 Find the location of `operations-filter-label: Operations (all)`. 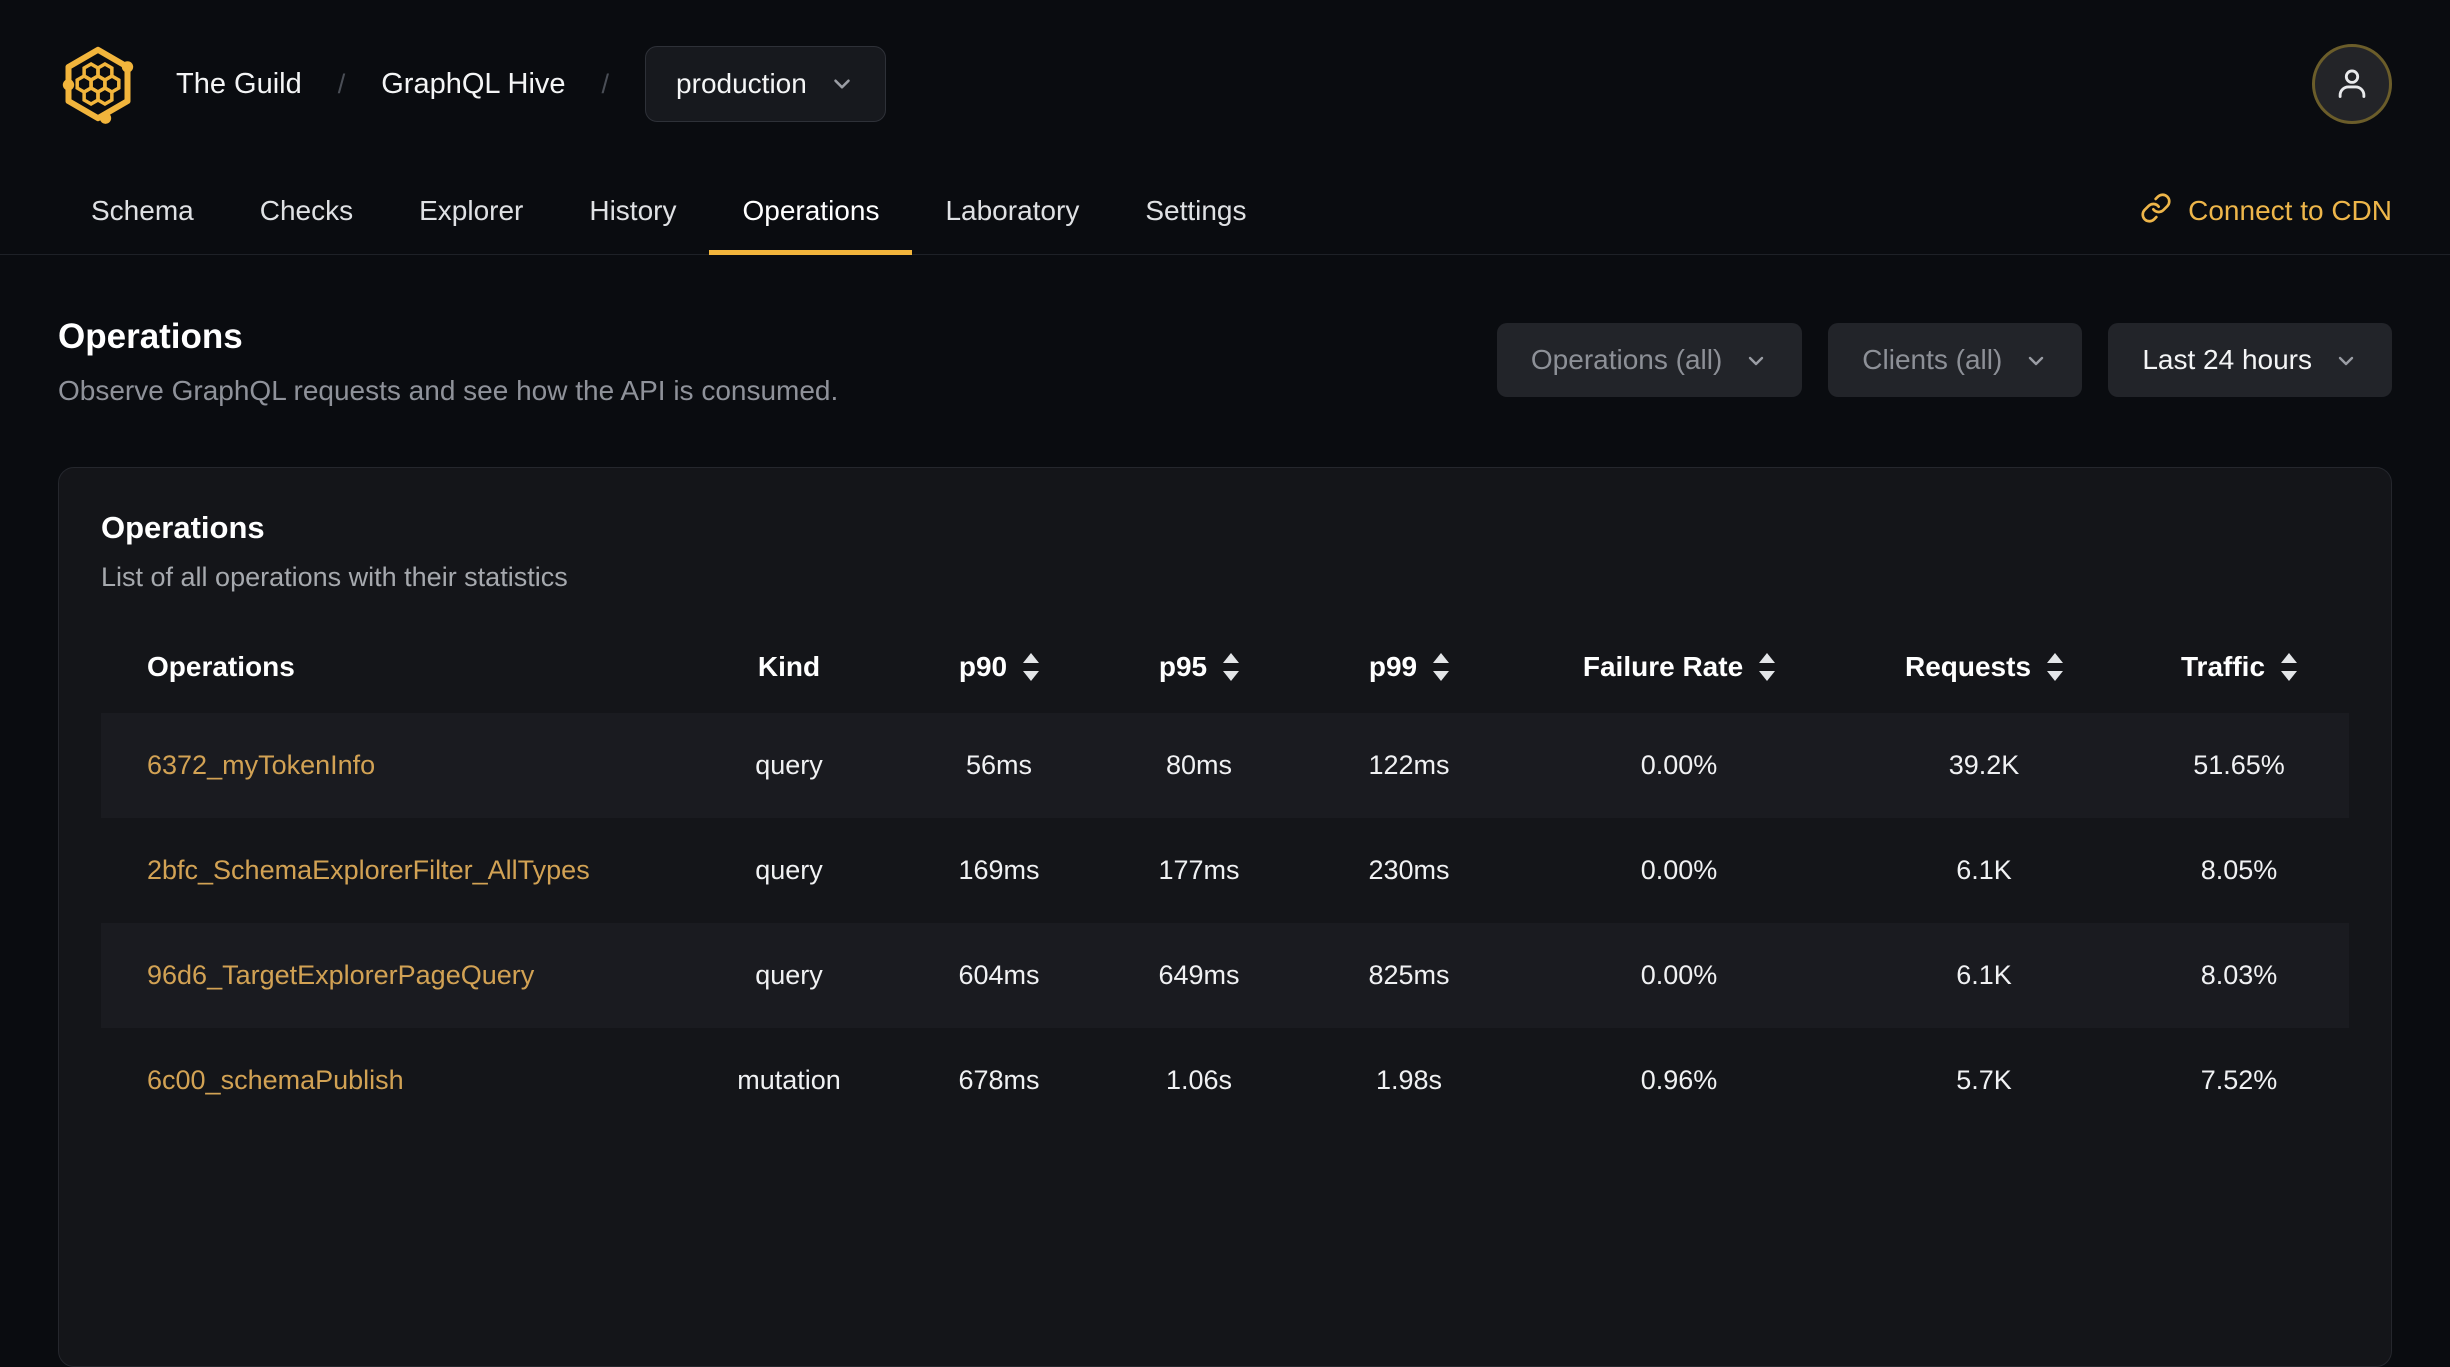

operations-filter-label: Operations (all) is located at coordinates (1626, 359).